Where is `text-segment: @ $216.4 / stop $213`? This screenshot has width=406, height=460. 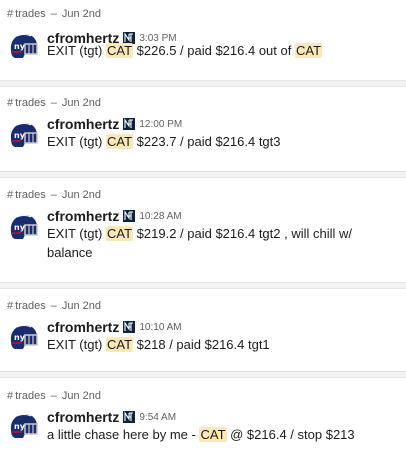
text-segment: @ $216.4 / stop $213 is located at coordinates (290, 434).